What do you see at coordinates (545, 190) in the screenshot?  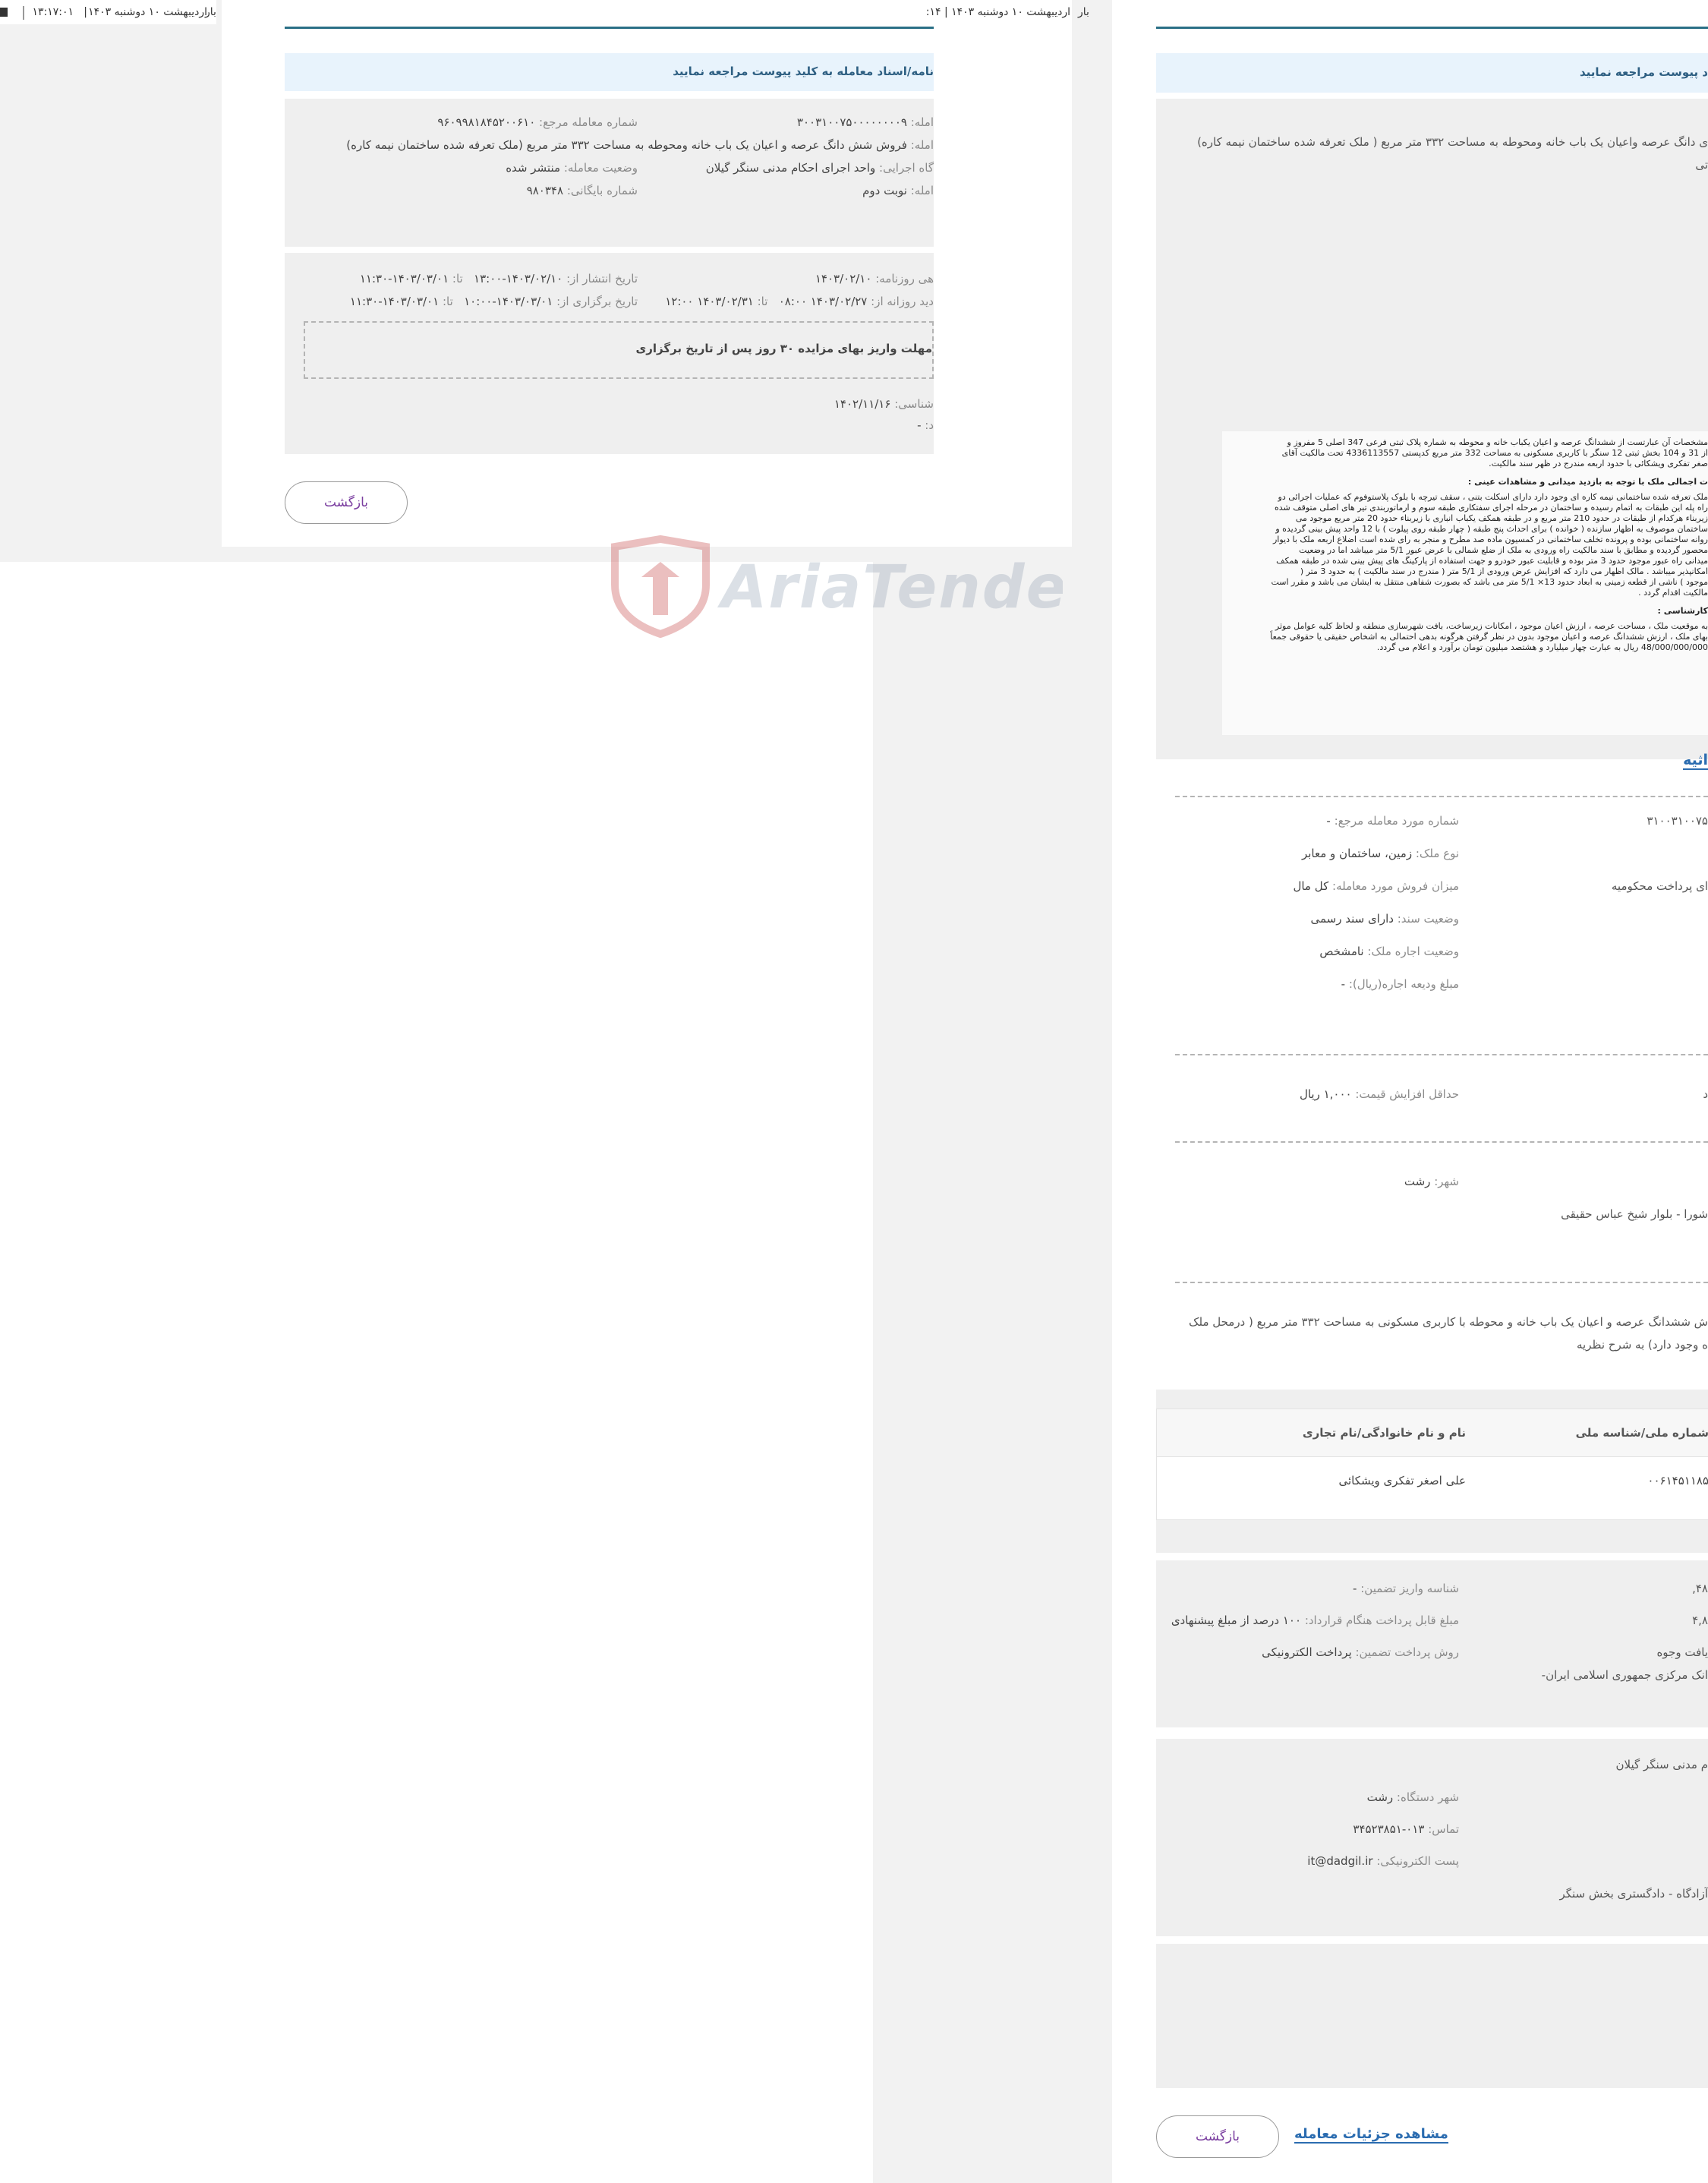 I see `archive: ۹۸۰۳۴۸` at bounding box center [545, 190].